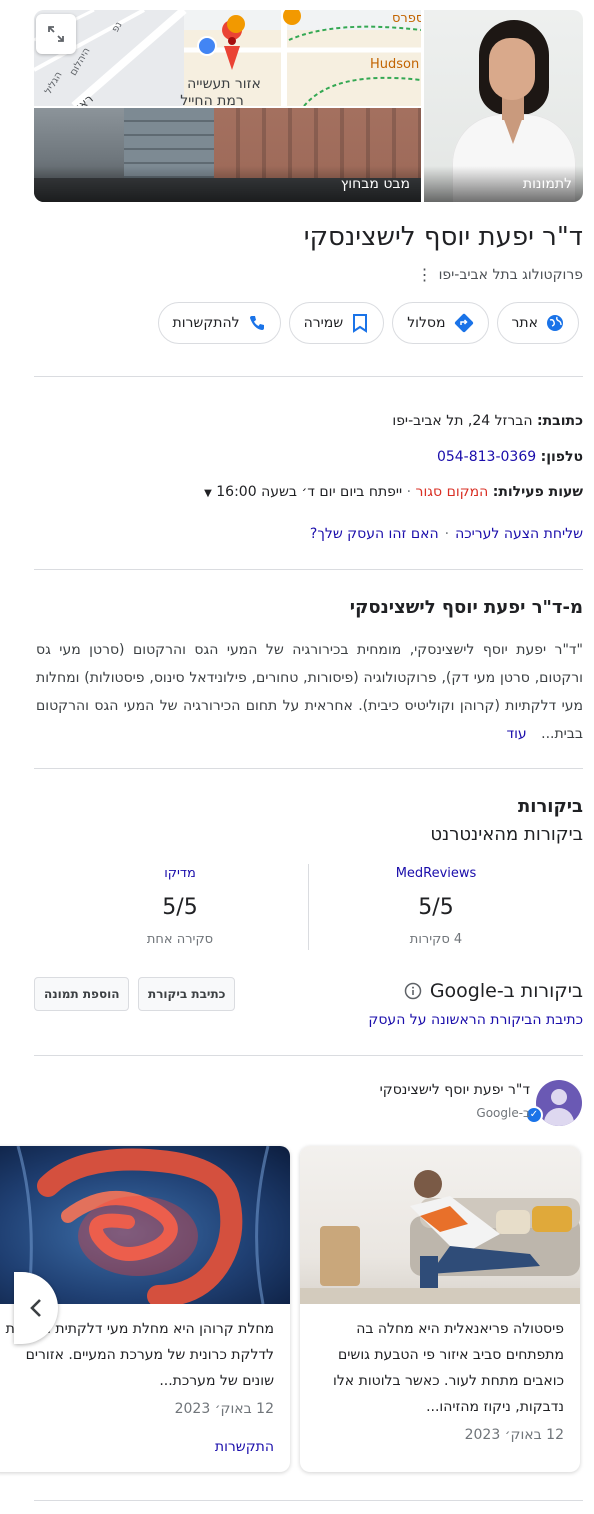 The image size is (594, 1514). What do you see at coordinates (455, 1090) in the screenshot?
I see `post-author-name: ד"ר יפעת יוסף לישצינסקי` at bounding box center [455, 1090].